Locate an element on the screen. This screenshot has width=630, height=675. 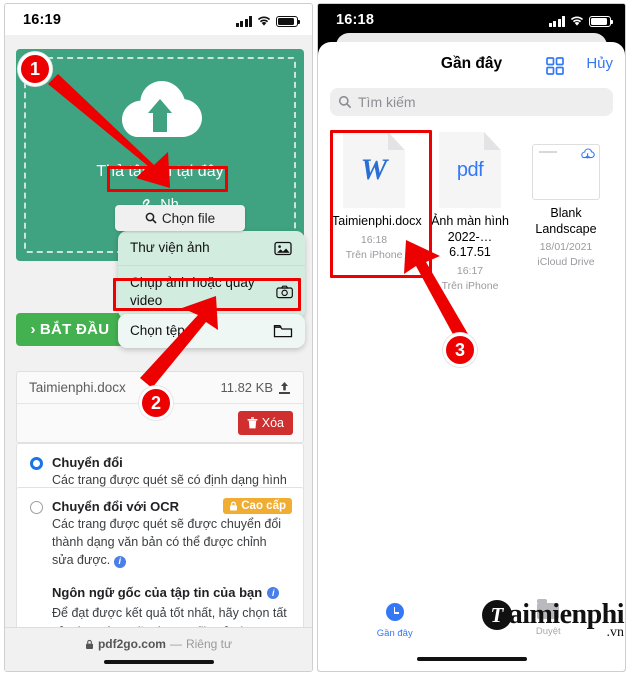
page-title: Gần đây is located at coordinates (471, 63).